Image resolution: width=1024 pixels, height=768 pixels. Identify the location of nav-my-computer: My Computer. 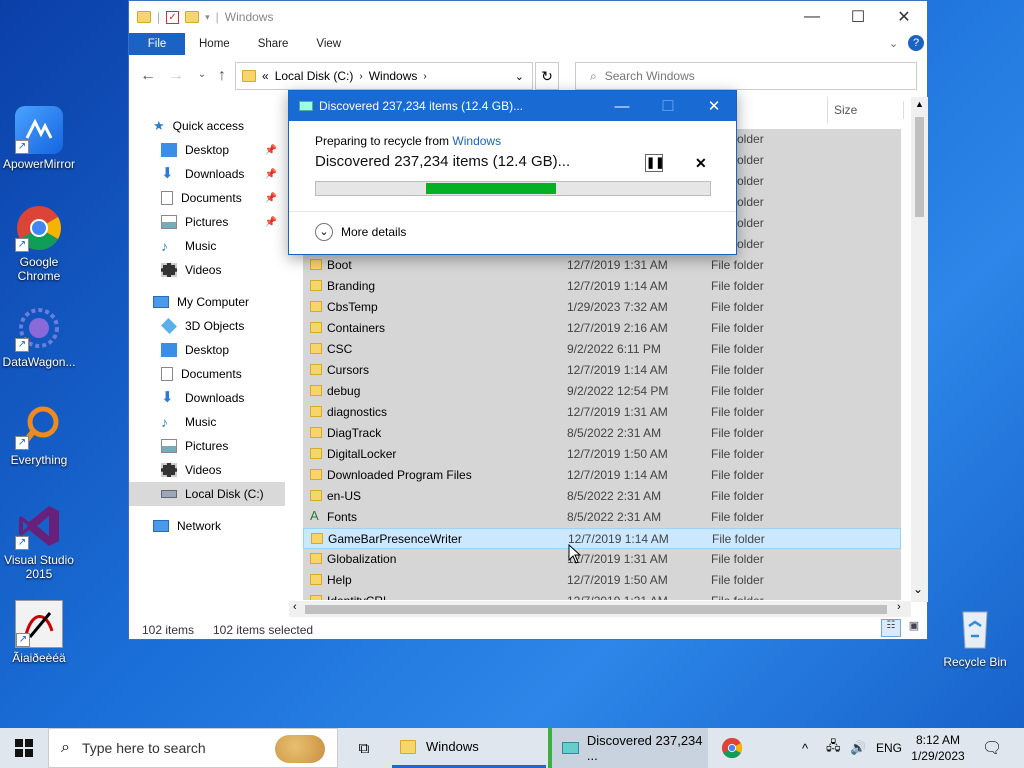
(207, 302).